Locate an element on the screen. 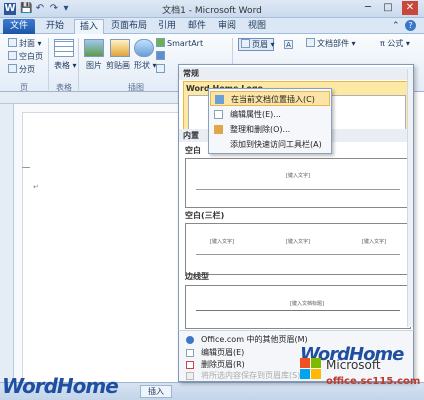  tab-view: 视图 is located at coordinates (257, 26).